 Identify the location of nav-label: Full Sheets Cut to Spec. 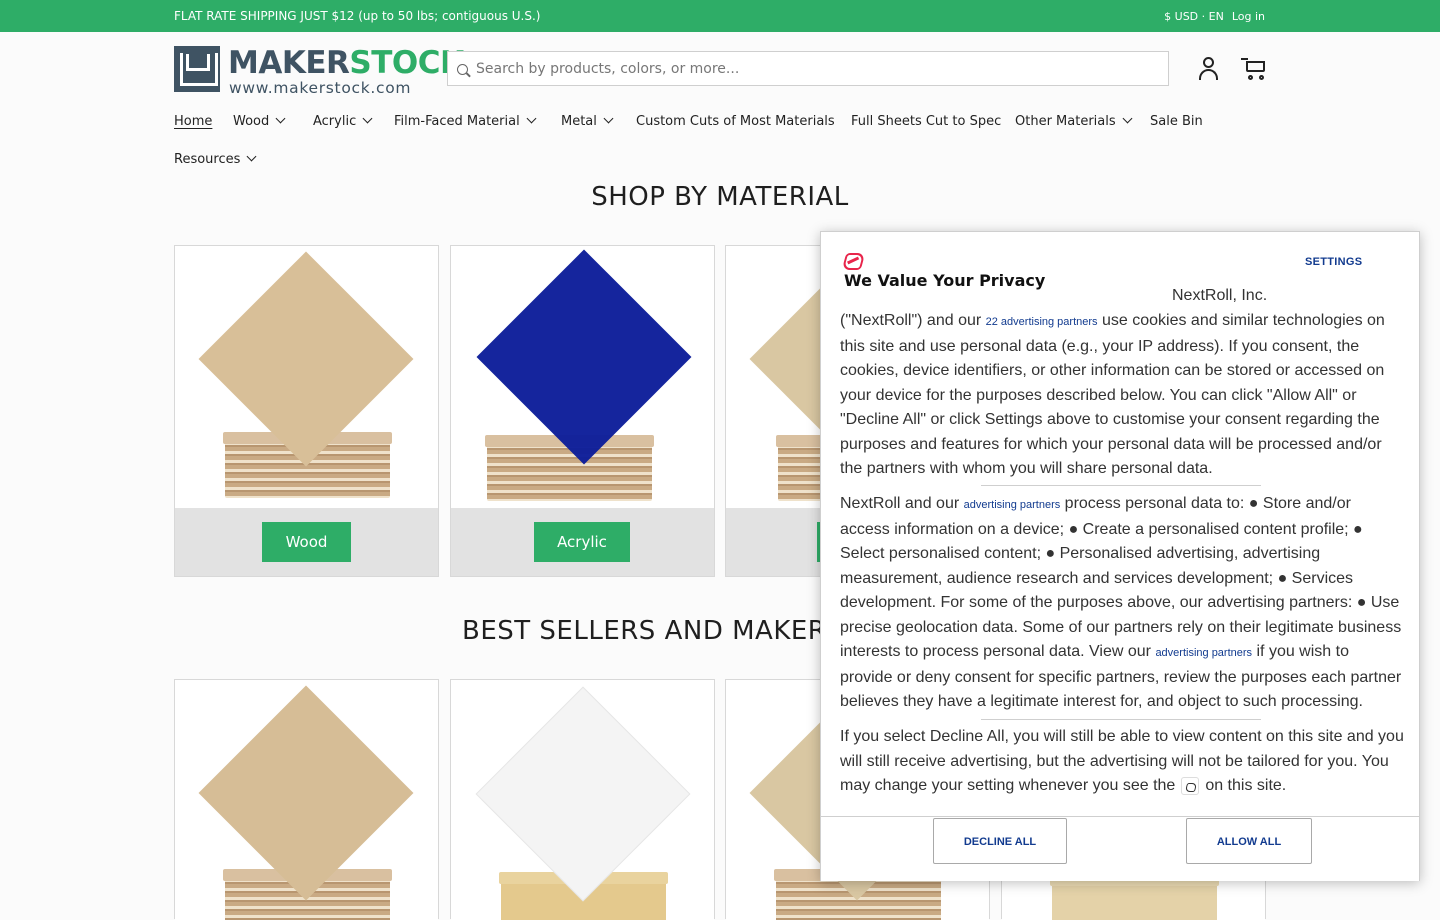
(926, 121).